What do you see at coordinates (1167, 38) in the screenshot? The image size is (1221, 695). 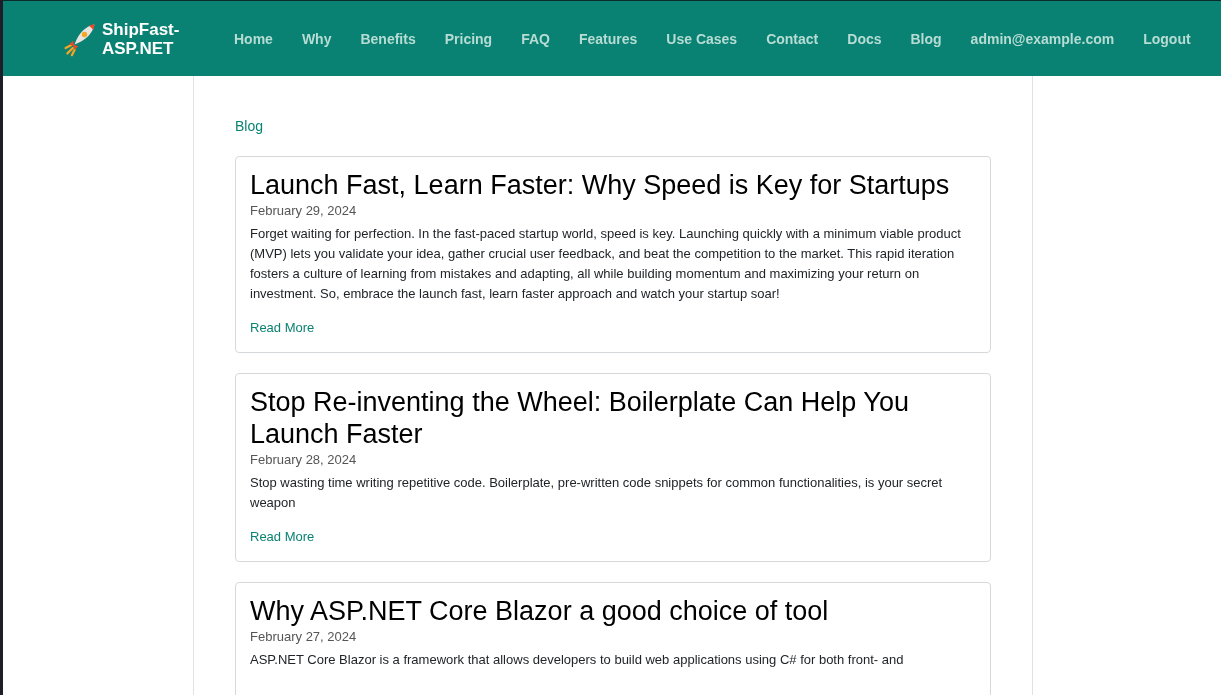 I see `nav-link: Logout` at bounding box center [1167, 38].